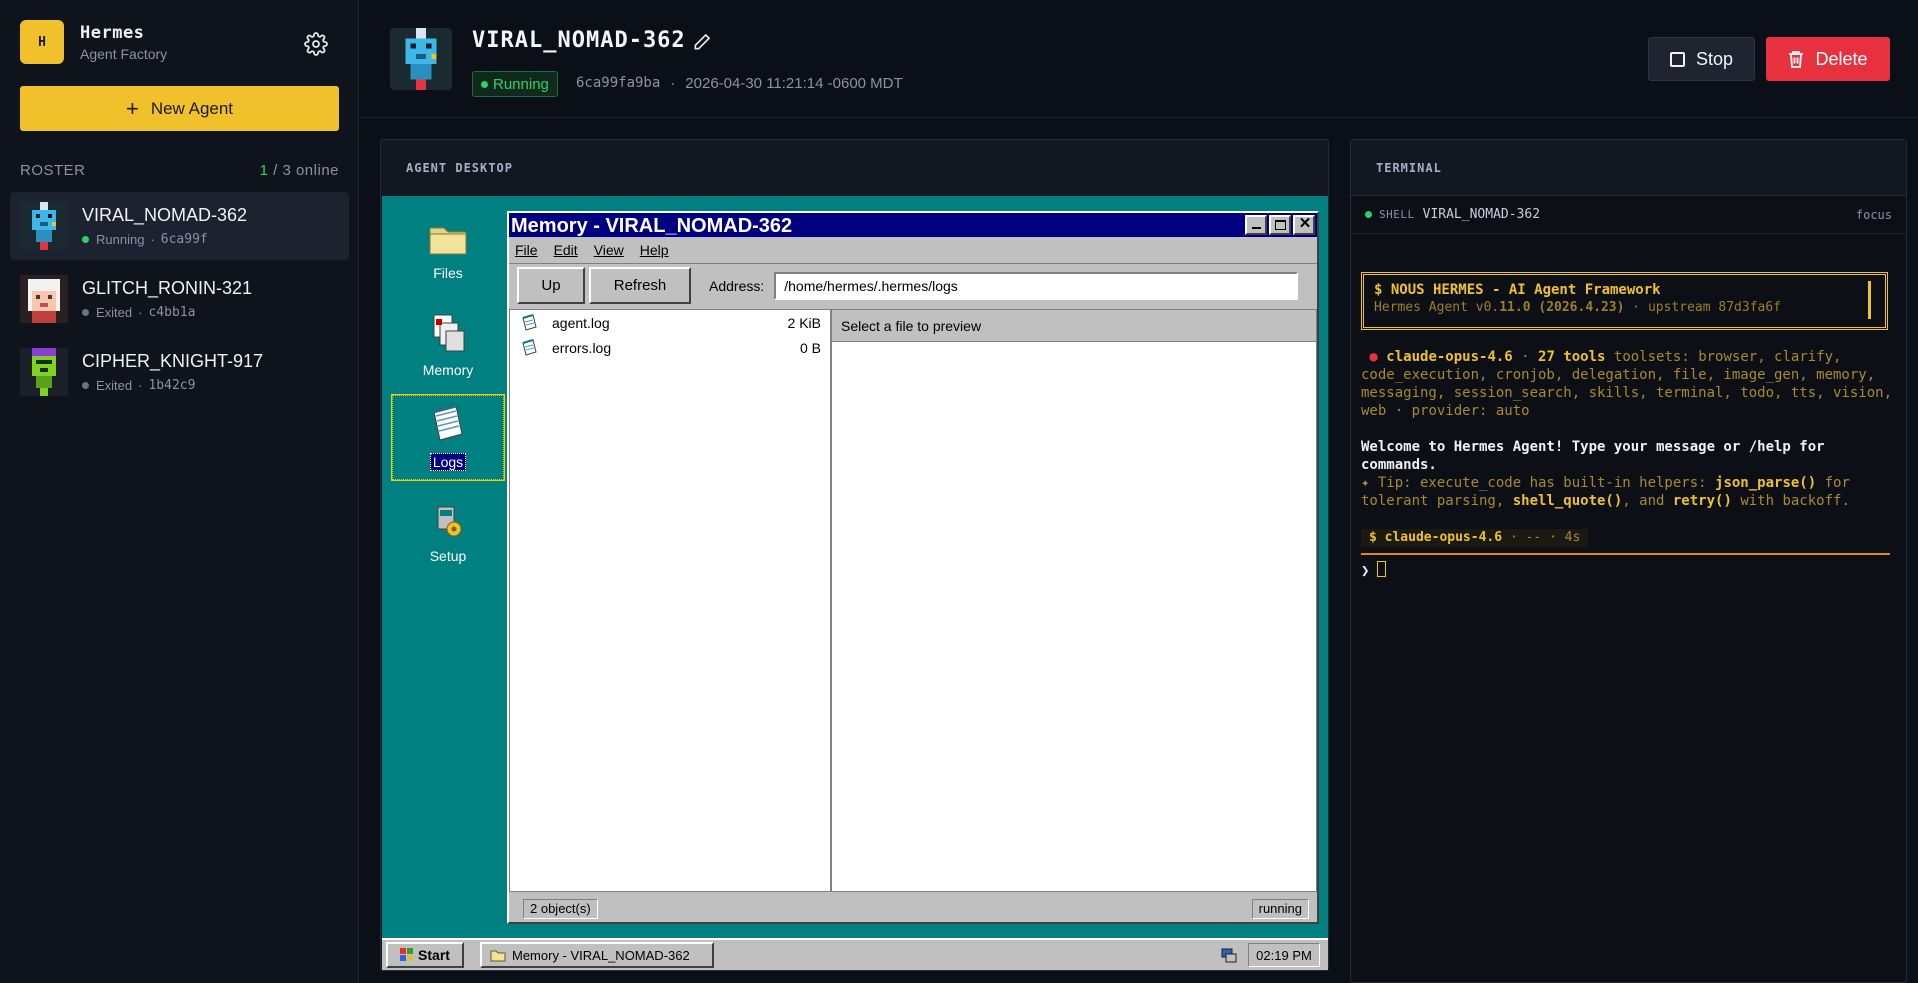  What do you see at coordinates (654, 250) in the screenshot?
I see `menu-help: Help` at bounding box center [654, 250].